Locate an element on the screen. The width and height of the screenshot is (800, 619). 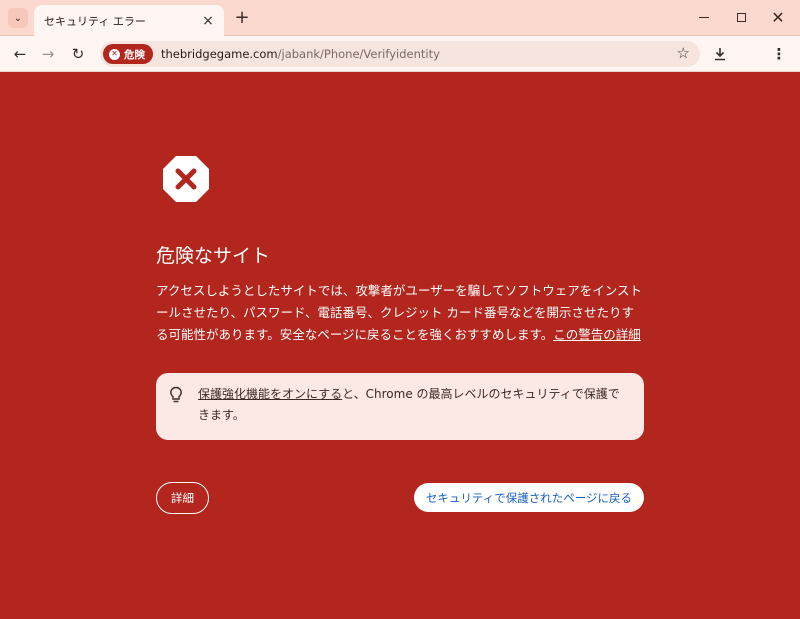
tab-title: セキュリティ エラー is located at coordinates (95, 21).